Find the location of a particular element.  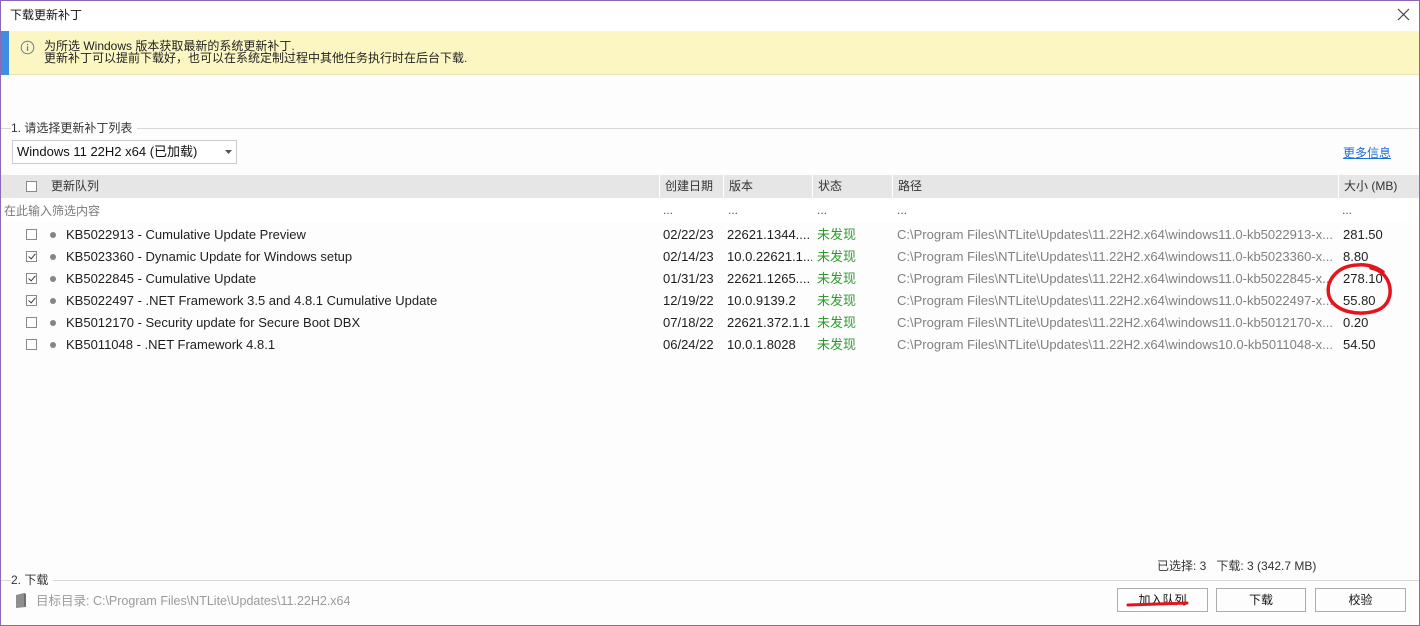

update-size: 278.10 is located at coordinates (1363, 278).